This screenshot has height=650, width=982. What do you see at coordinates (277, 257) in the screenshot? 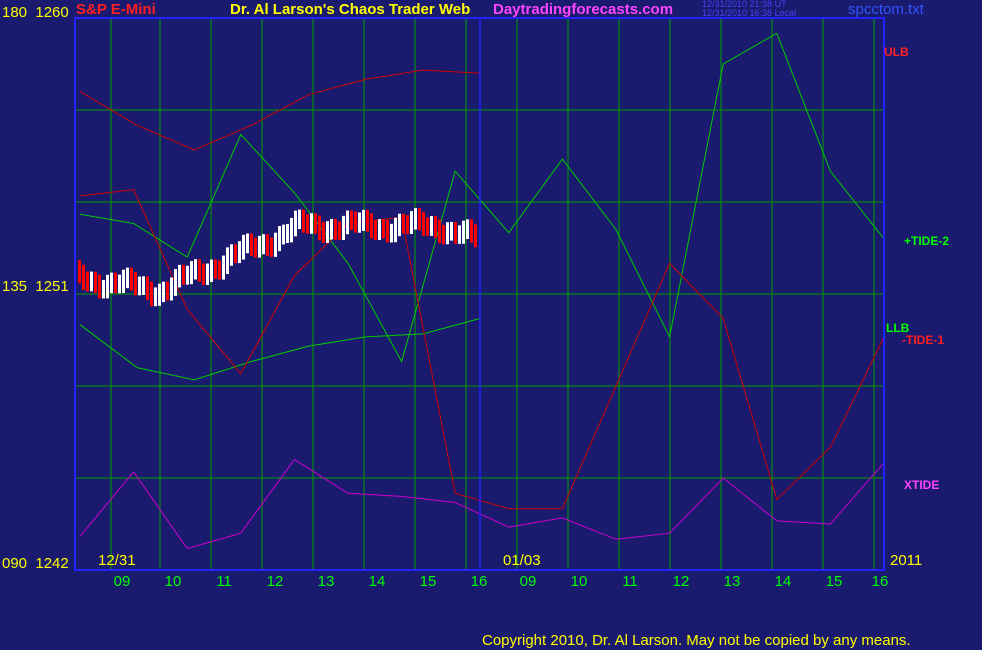
I see `price-bars` at bounding box center [277, 257].